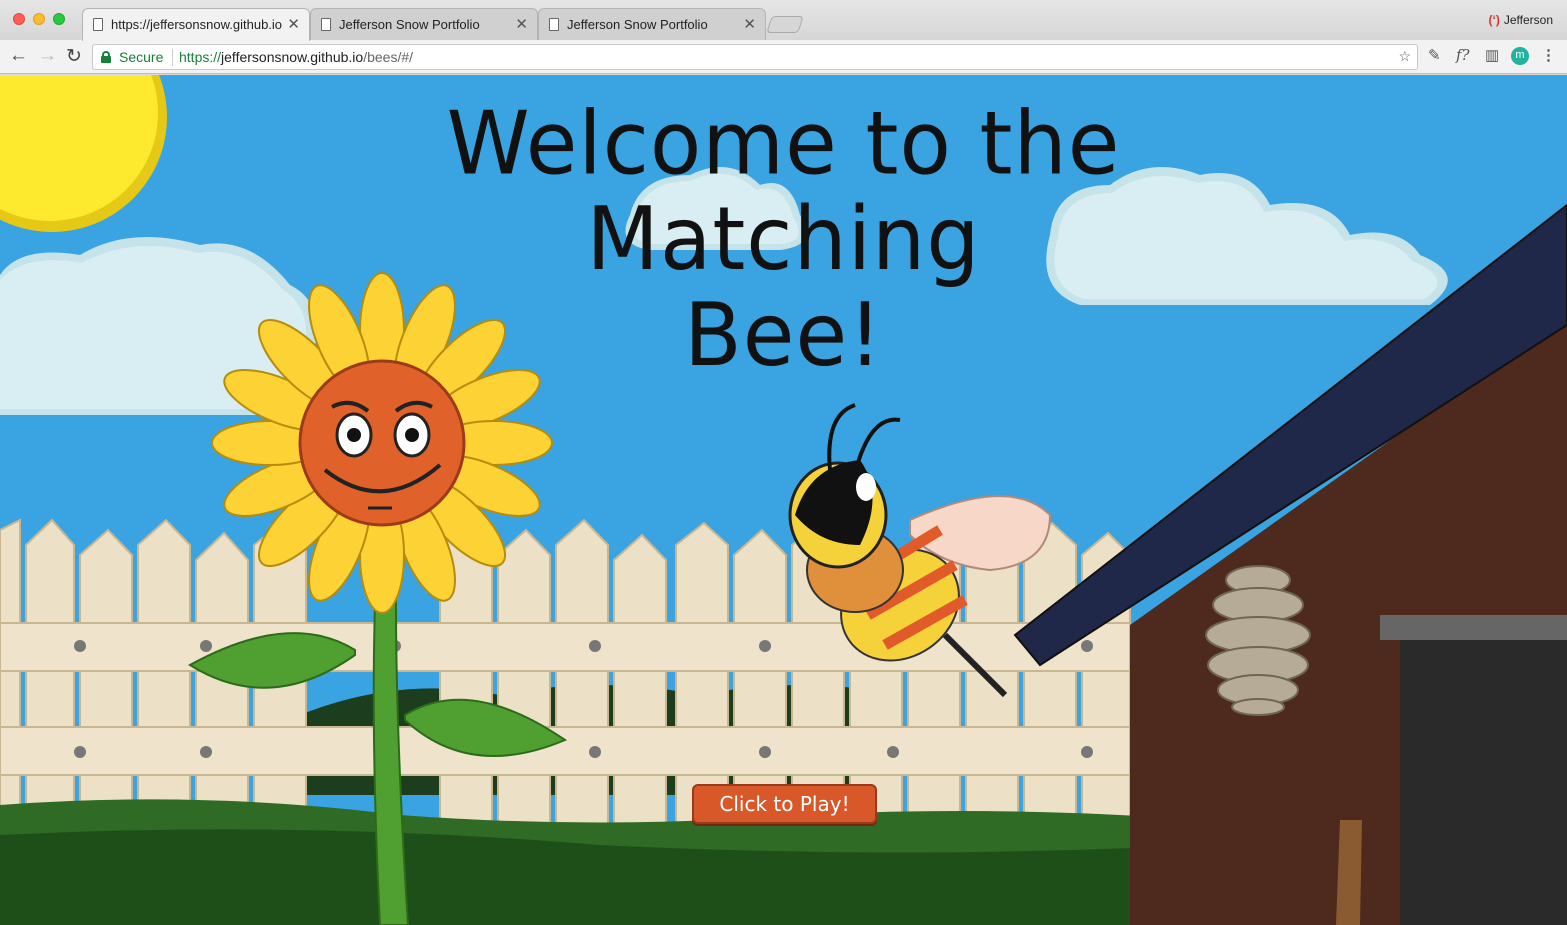 The height and width of the screenshot is (925, 1567). I want to click on extension-m-icon: m, so click(1520, 56).